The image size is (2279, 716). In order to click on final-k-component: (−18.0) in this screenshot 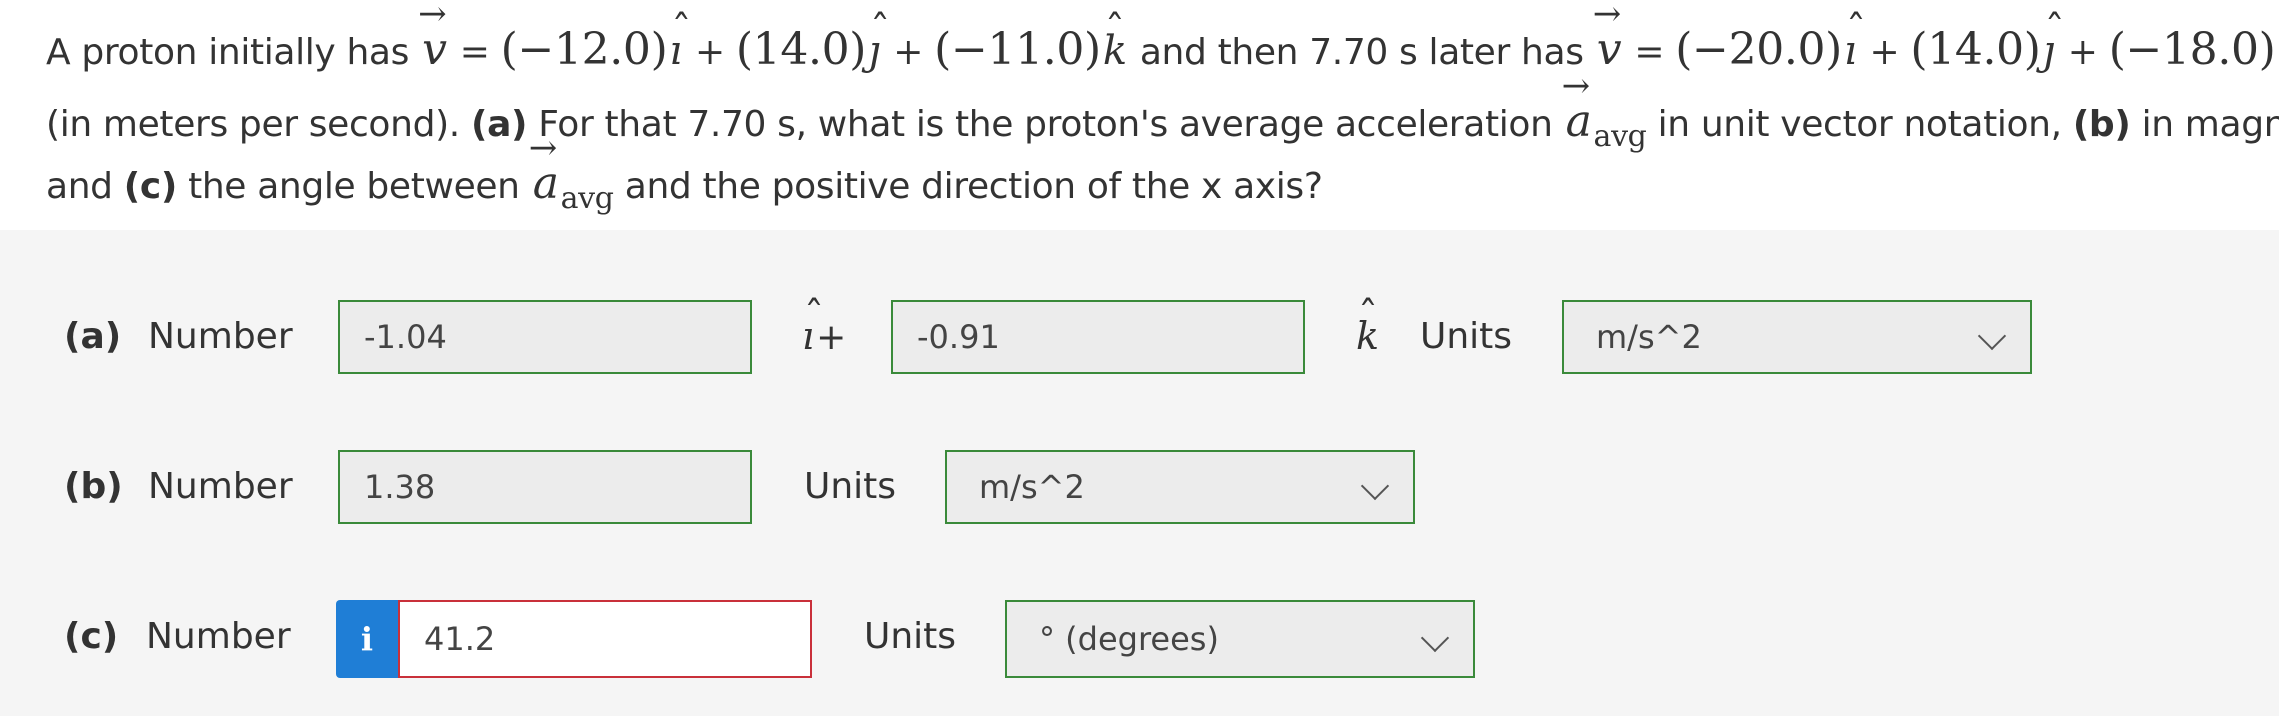, I will do `click(2192, 49)`.